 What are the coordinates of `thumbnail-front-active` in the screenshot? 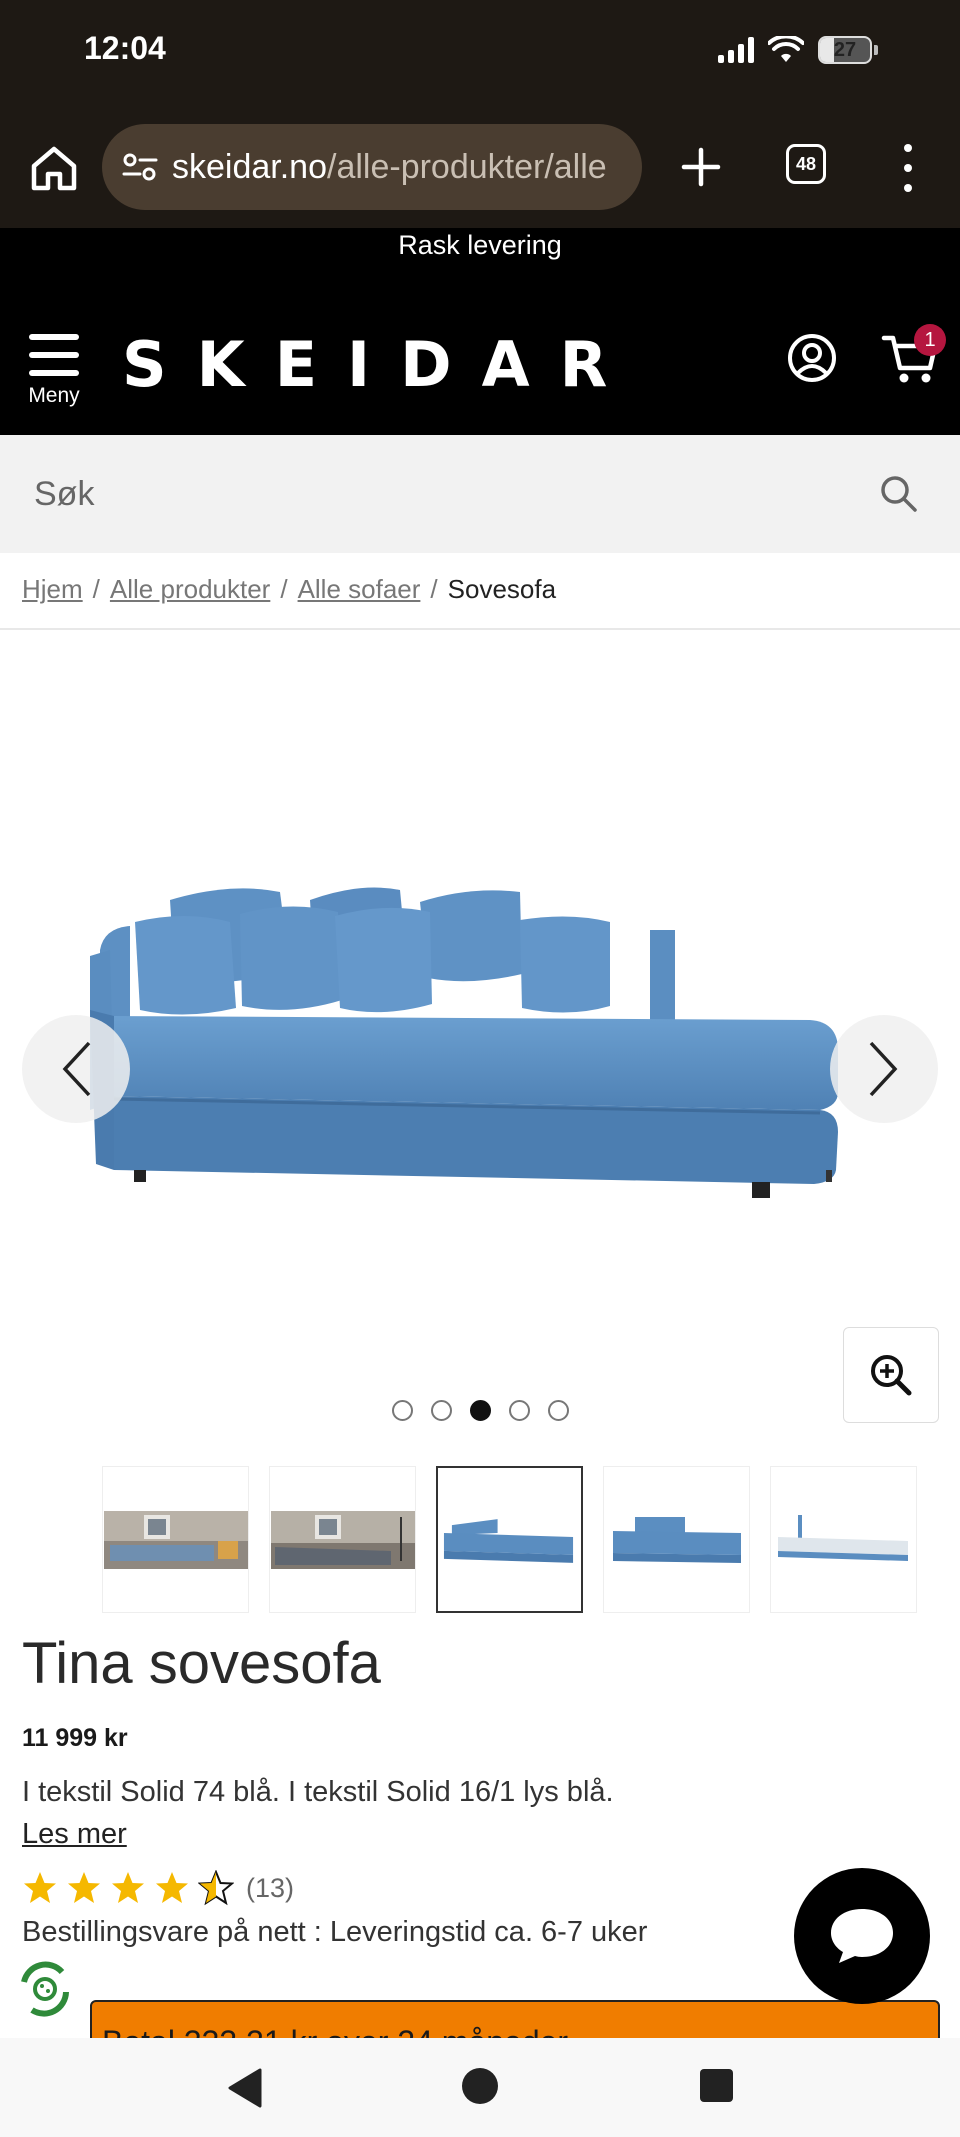 It's located at (509, 1539).